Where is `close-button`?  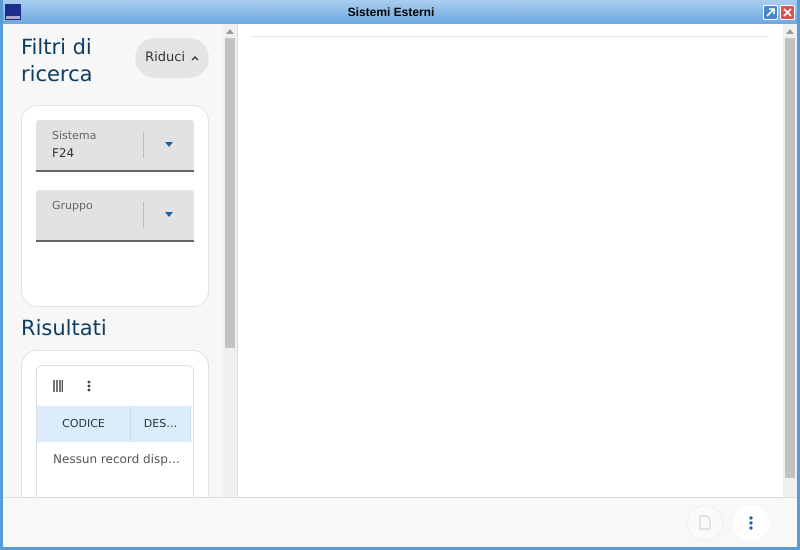 close-button is located at coordinates (787, 12).